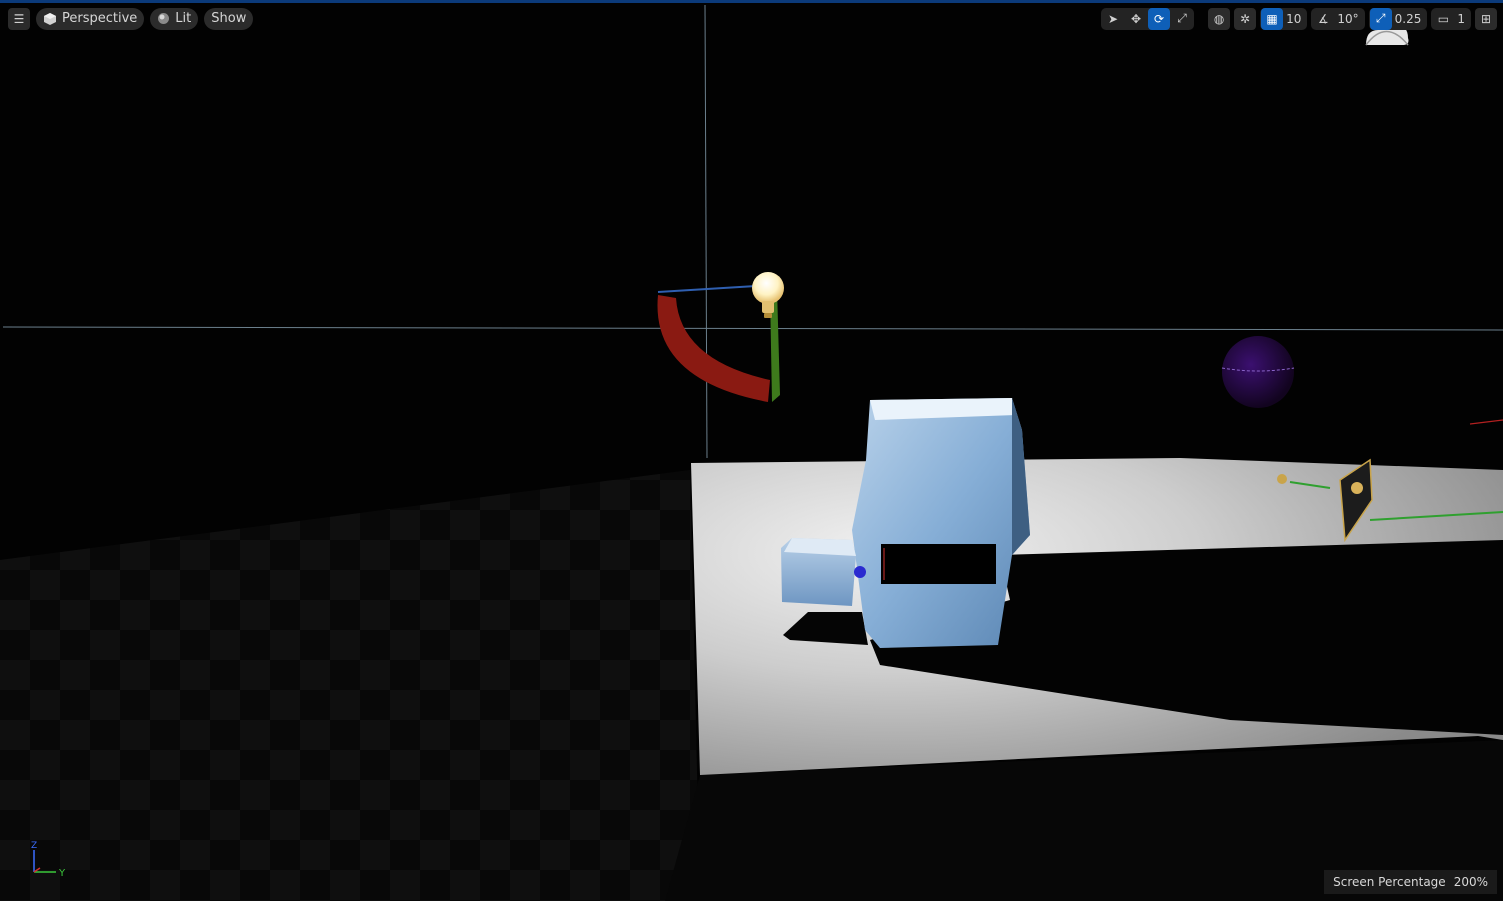 The image size is (1503, 901). I want to click on scale-icon: ⤢, so click(1182, 18).